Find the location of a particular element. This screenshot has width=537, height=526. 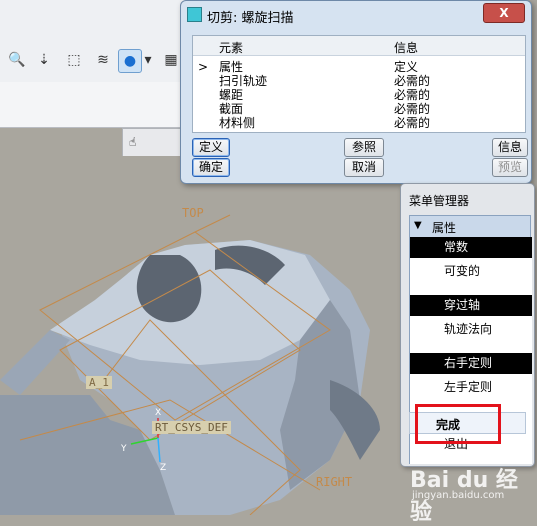

current-row-marker: > is located at coordinates (203, 67).